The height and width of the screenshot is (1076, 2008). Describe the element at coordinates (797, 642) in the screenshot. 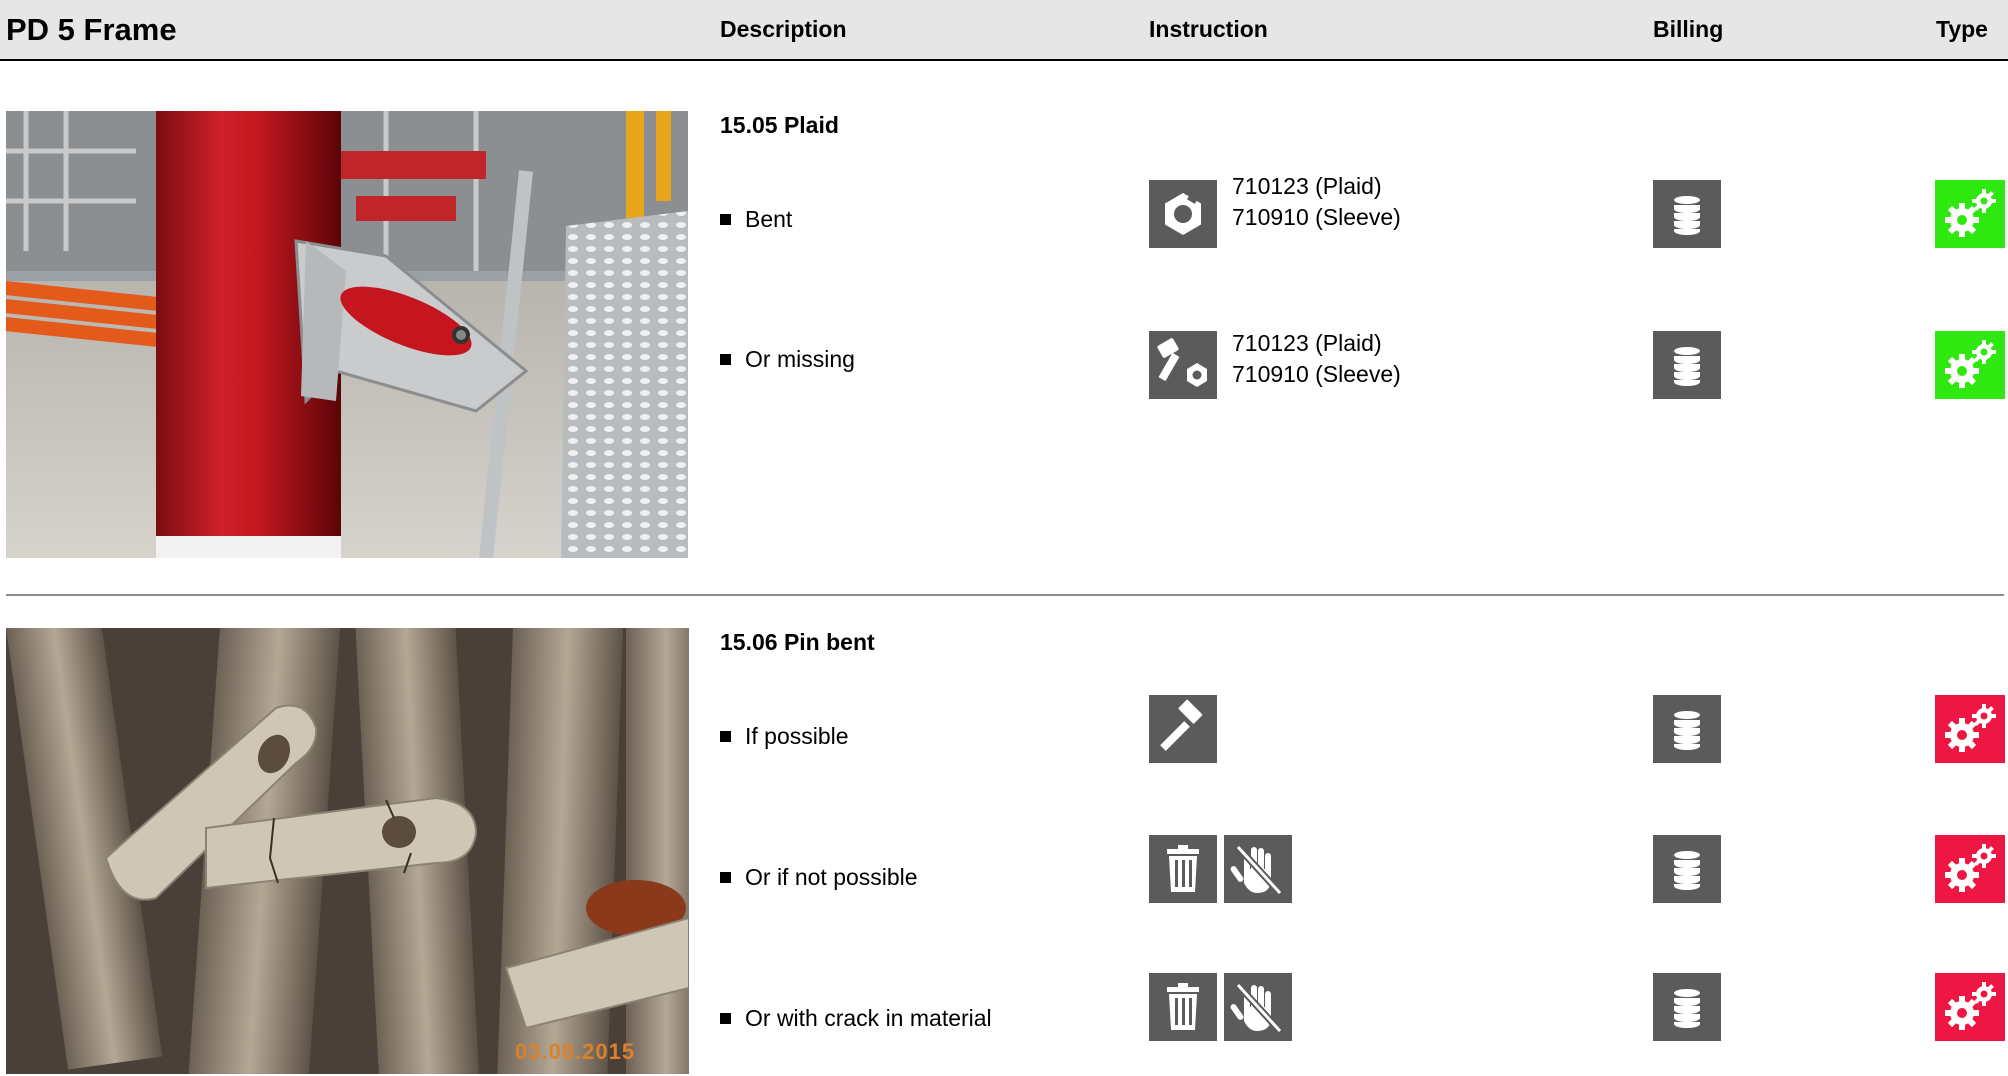

I see `section-title: 15.06 Pin bent` at that location.